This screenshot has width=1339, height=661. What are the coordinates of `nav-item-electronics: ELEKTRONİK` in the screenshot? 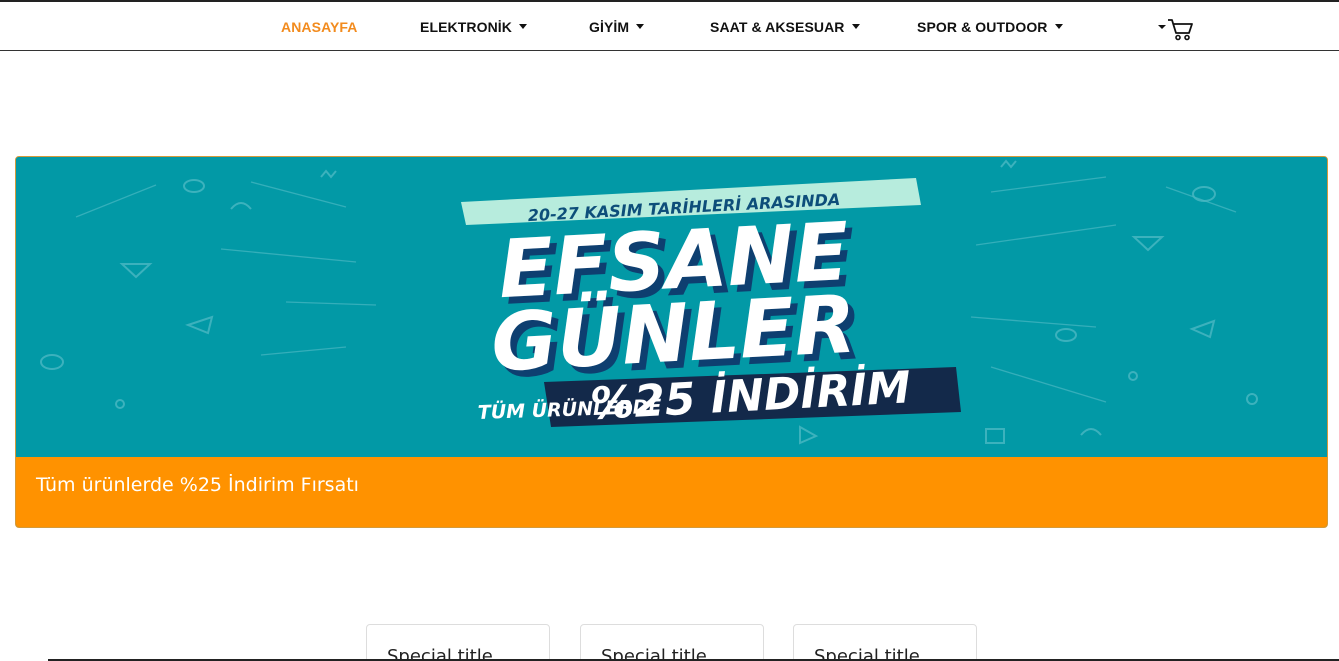 It's located at (473, 27).